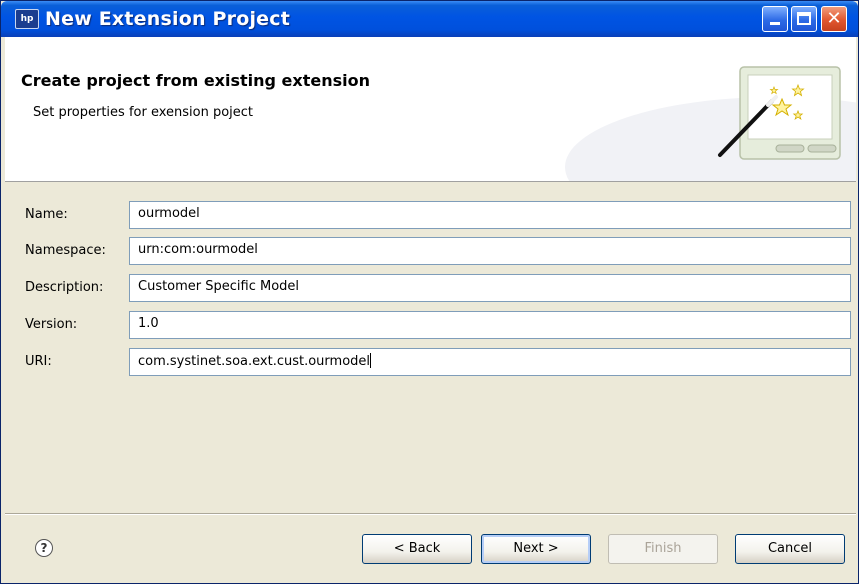  I want to click on wizard-wand-icon, so click(779, 113).